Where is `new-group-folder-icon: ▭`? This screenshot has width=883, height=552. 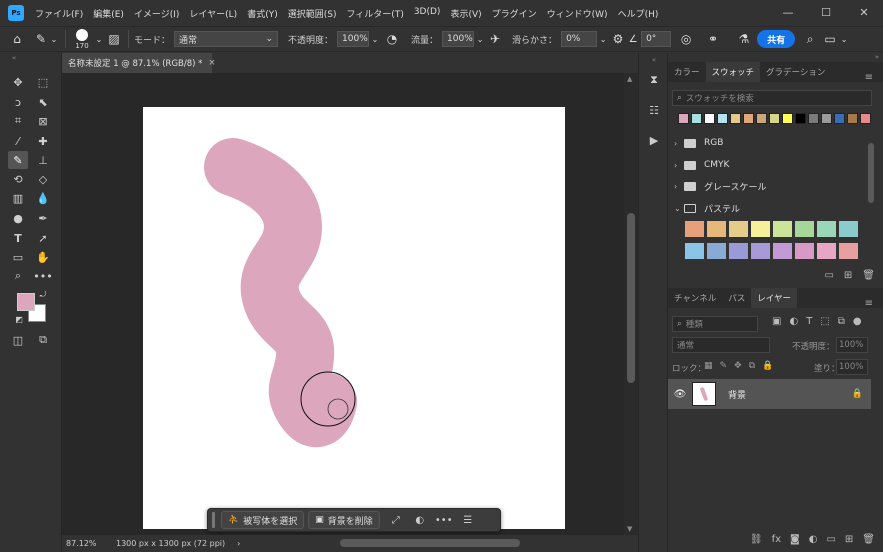
new-group-folder-icon: ▭ is located at coordinates (828, 275).